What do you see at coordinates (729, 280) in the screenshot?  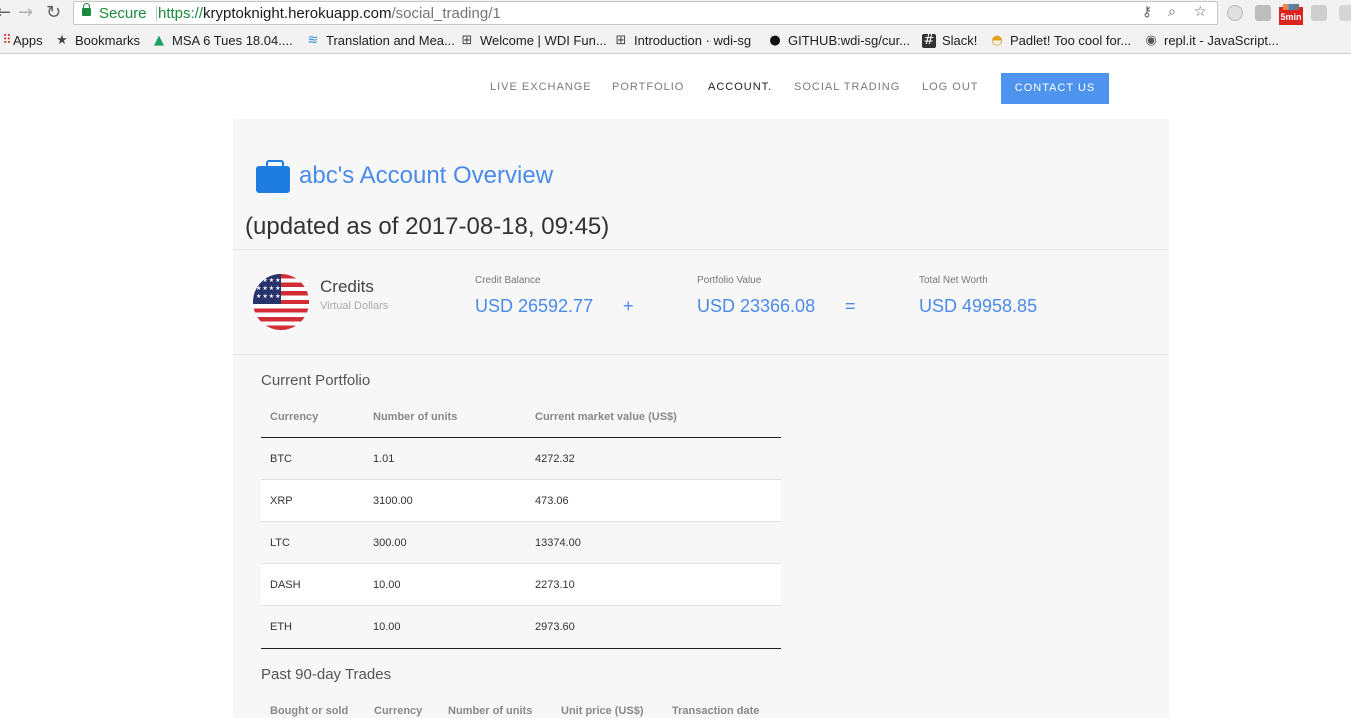 I see `portfolio-value-label: Portfolio Value` at bounding box center [729, 280].